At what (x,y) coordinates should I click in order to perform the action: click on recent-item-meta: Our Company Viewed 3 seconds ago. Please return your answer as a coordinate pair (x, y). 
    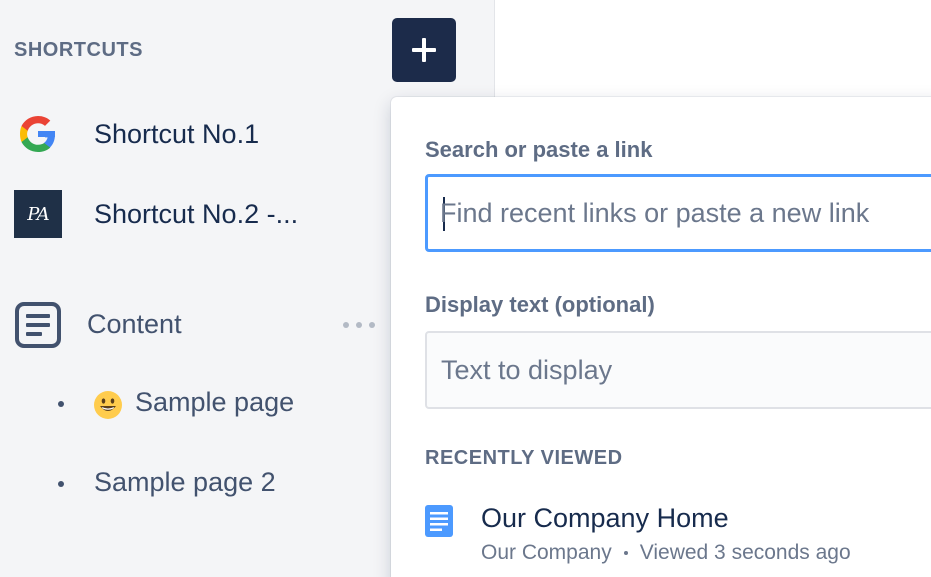
    Looking at the image, I should click on (666, 553).